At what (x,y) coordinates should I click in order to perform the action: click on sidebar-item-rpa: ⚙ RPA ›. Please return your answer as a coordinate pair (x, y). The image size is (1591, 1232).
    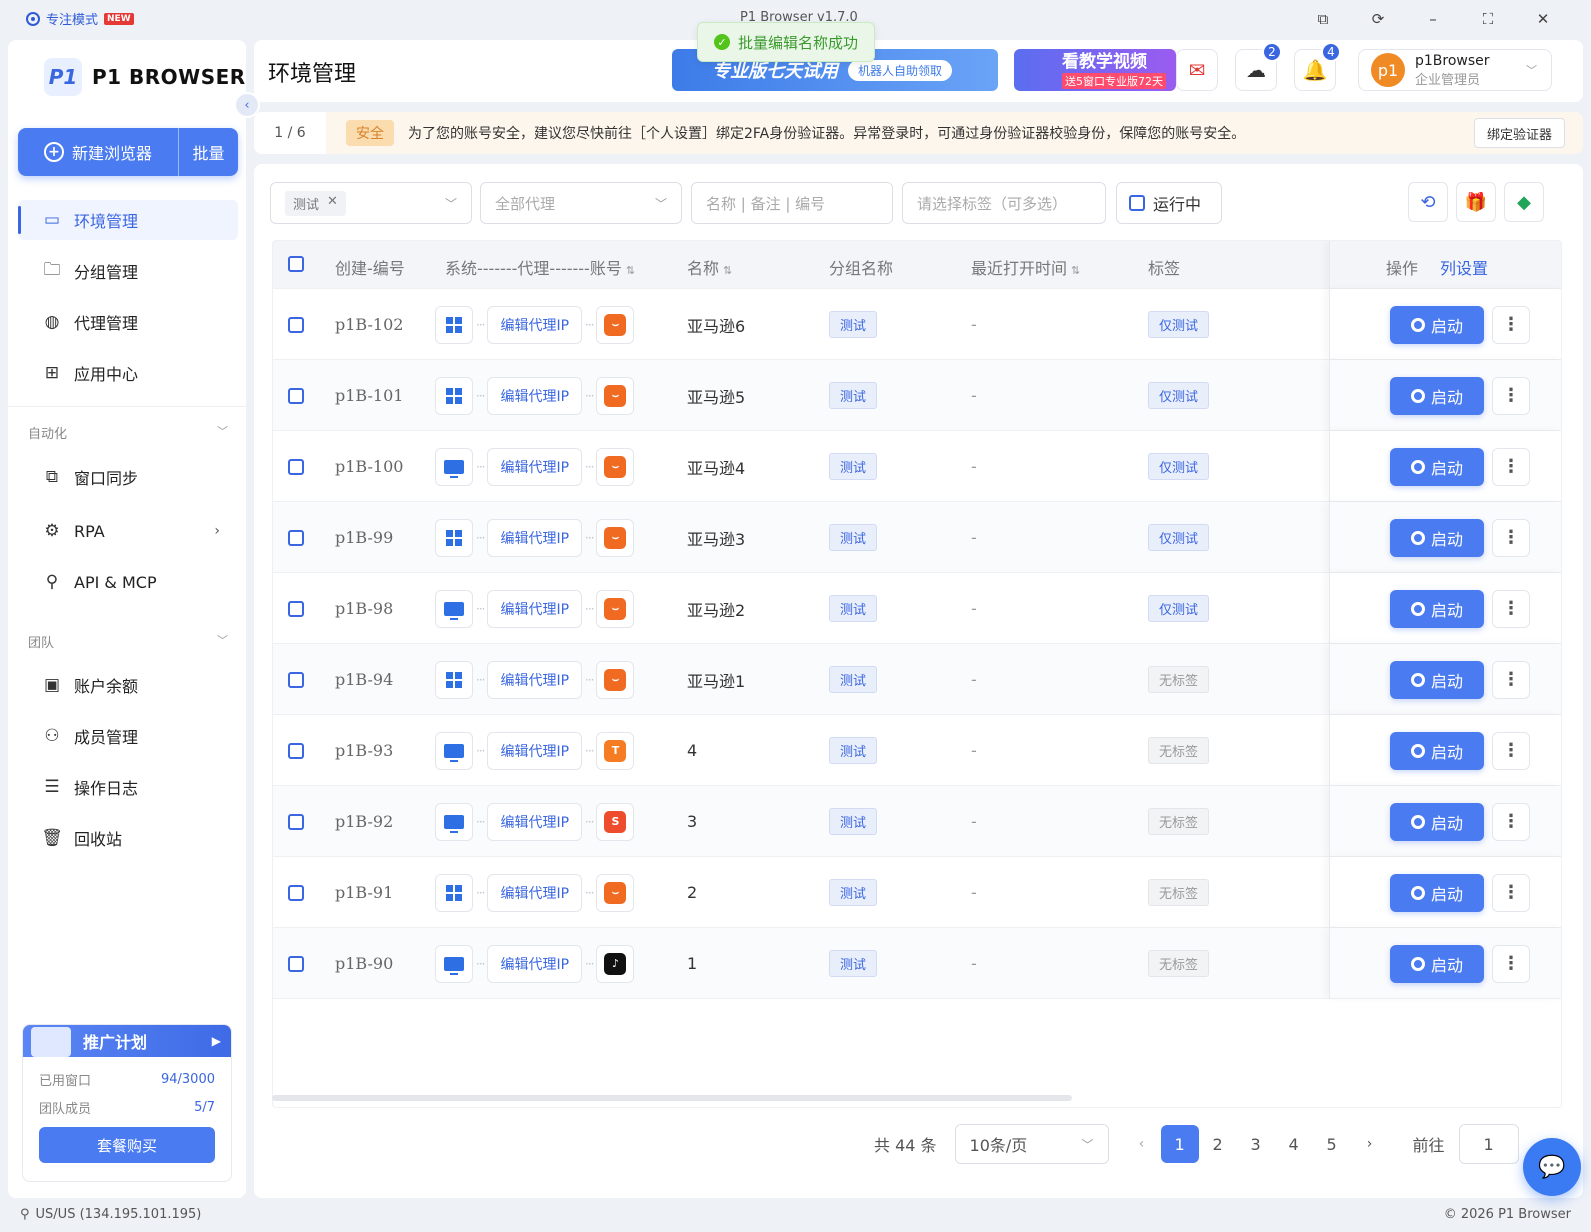
    Looking at the image, I should click on (128, 531).